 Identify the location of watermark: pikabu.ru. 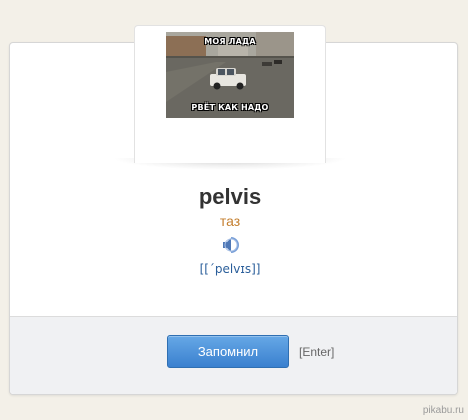
(443, 410).